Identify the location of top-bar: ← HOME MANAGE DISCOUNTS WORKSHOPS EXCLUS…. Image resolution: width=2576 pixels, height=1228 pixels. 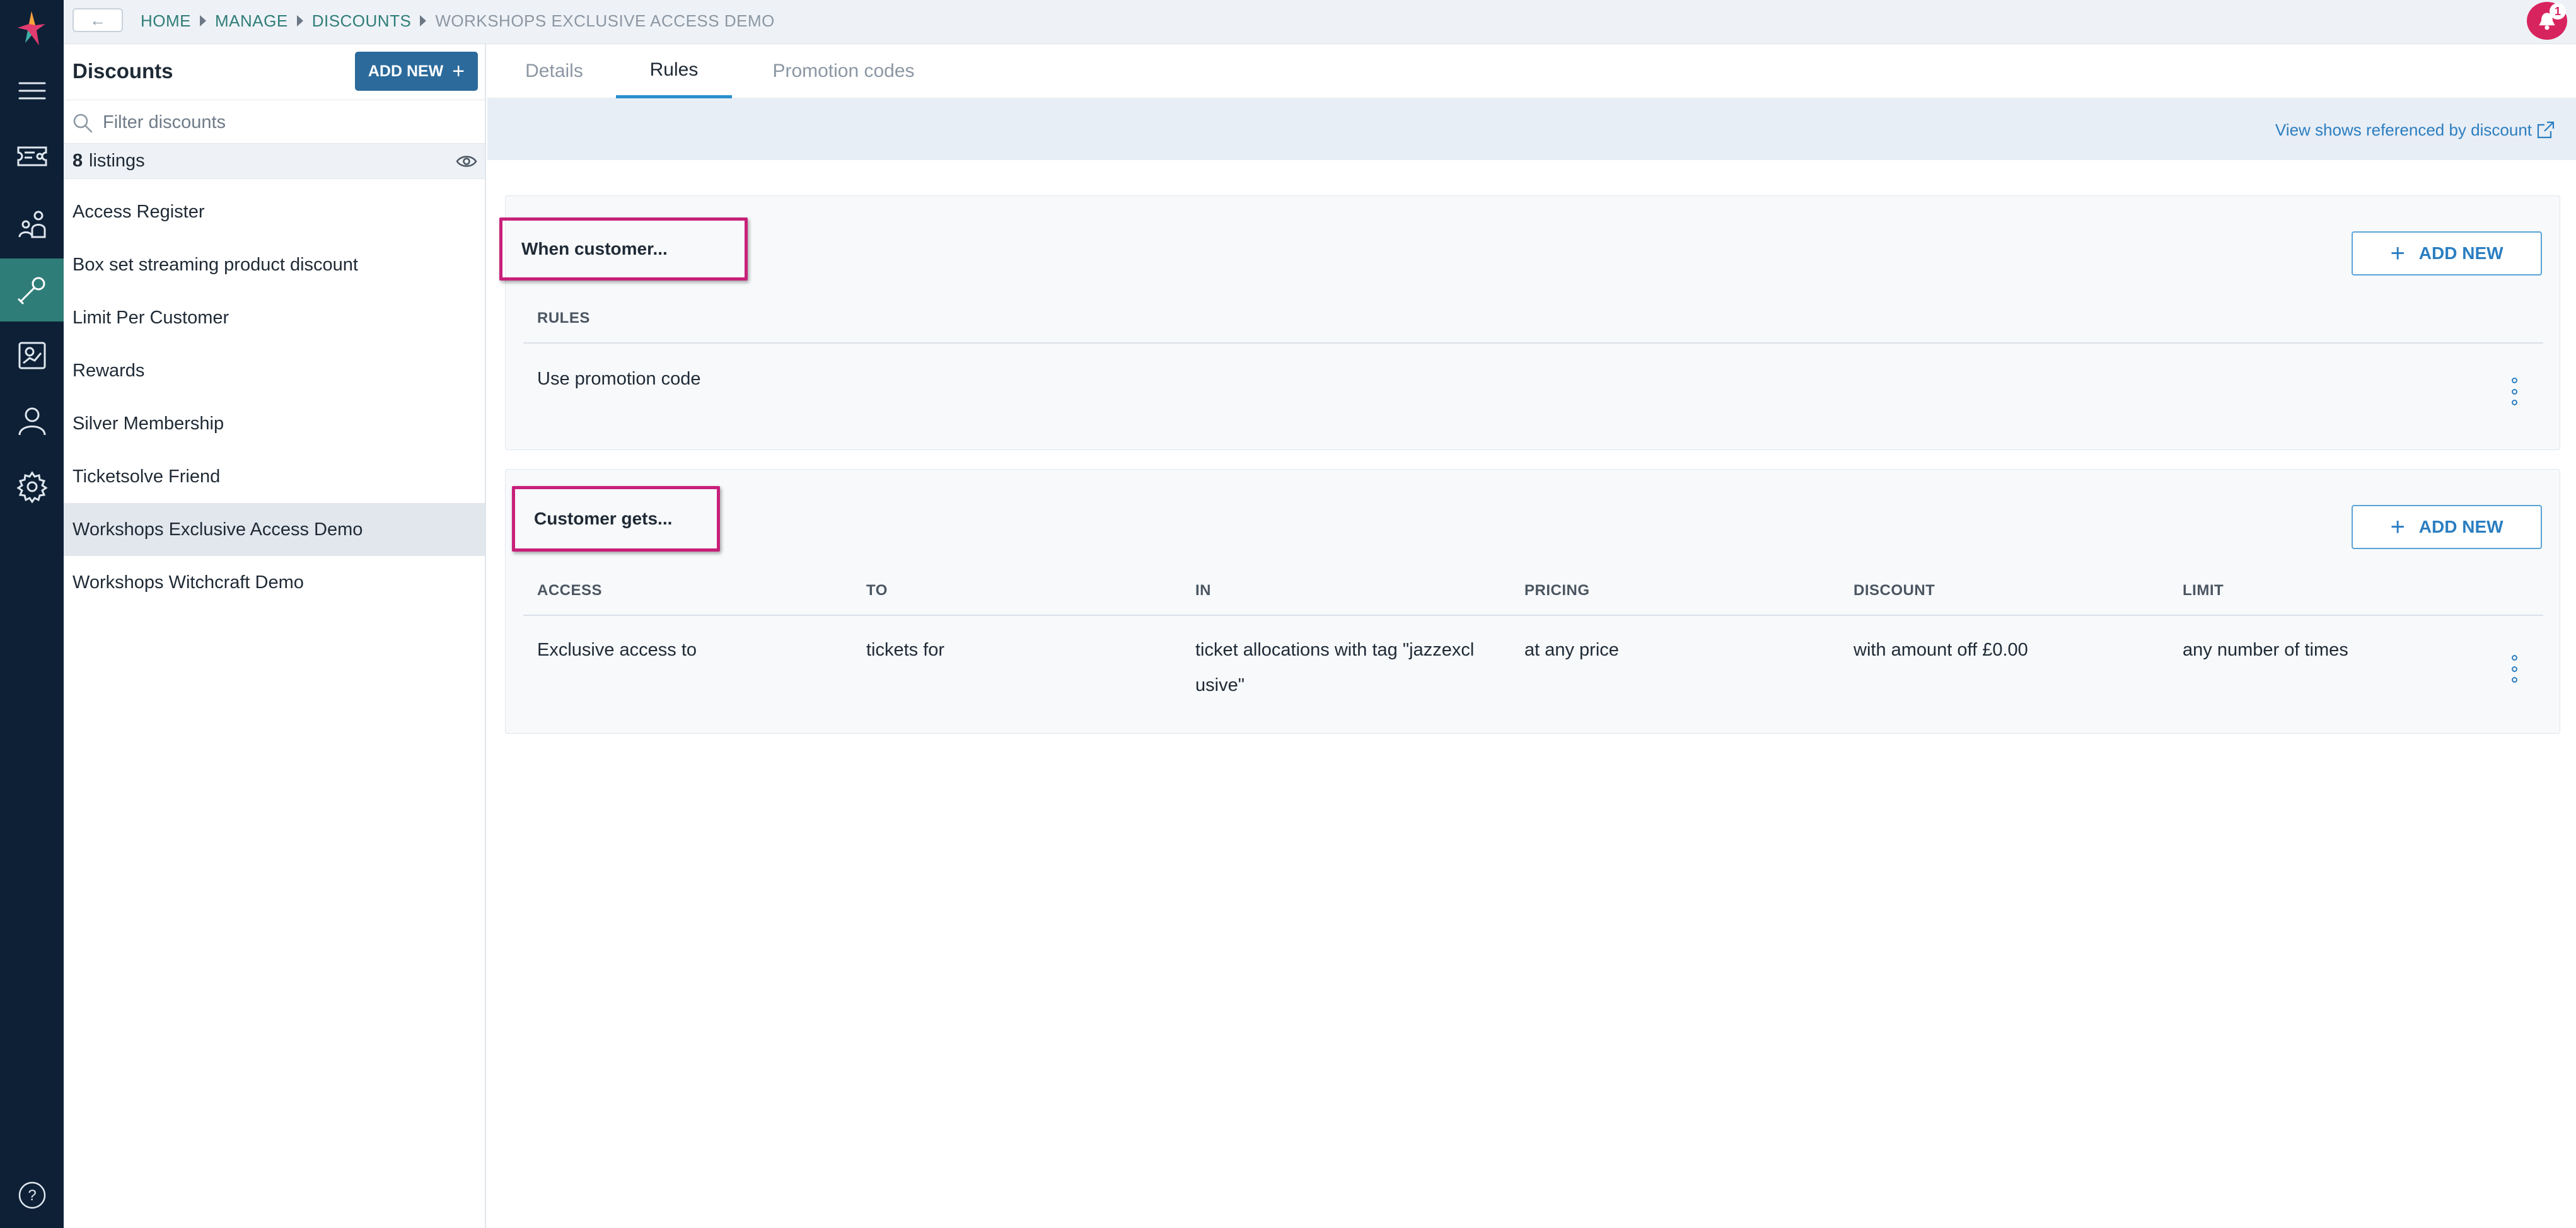
(1320, 22).